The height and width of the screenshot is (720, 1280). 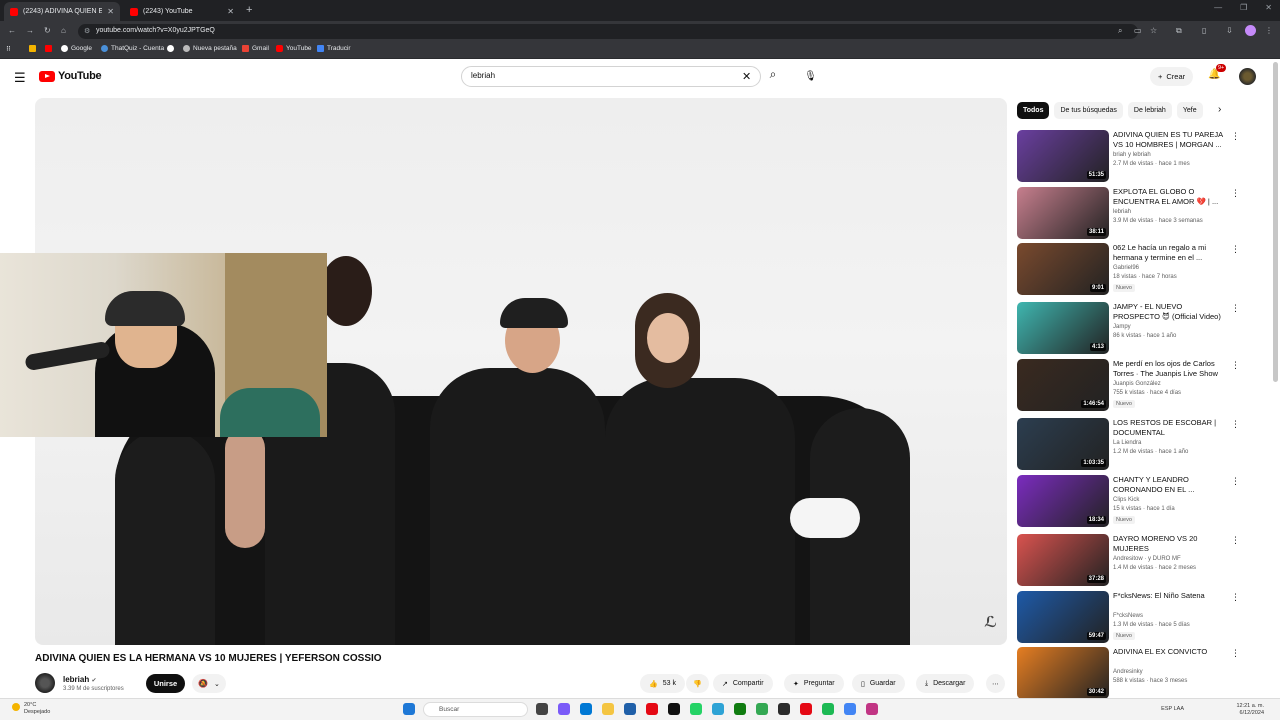 What do you see at coordinates (1033, 110) in the screenshot?
I see `chip-todos: Todos` at bounding box center [1033, 110].